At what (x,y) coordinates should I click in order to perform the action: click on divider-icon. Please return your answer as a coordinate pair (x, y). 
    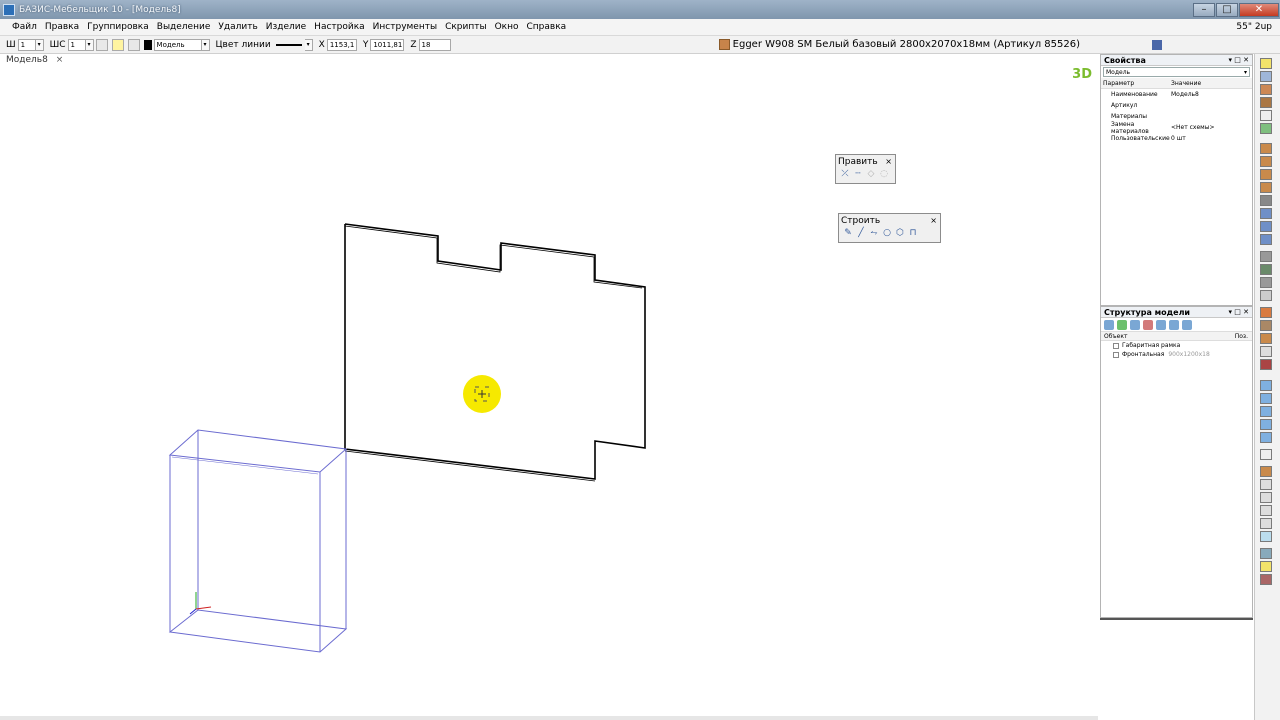
    Looking at the image, I should click on (1266, 226).